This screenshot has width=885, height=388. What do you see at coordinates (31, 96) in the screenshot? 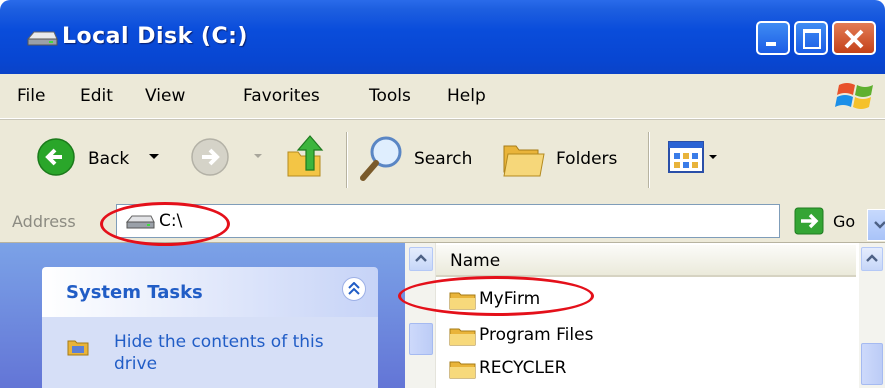
I see `menu-file: File` at bounding box center [31, 96].